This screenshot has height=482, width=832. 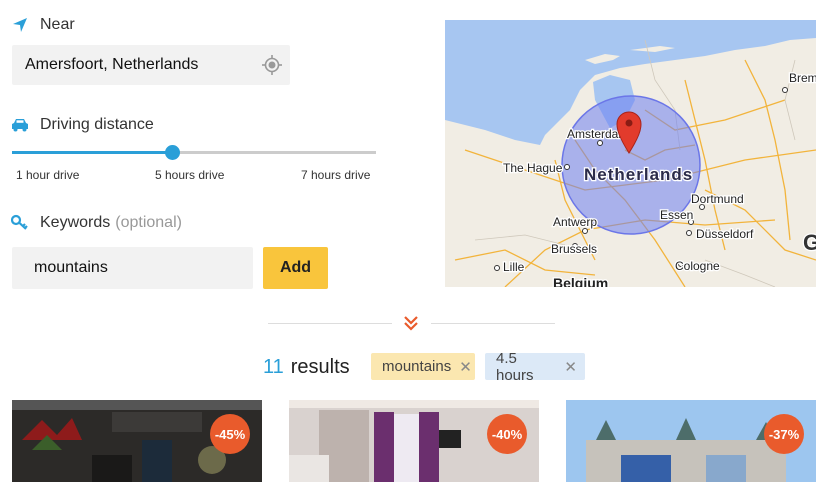 I want to click on near-location-input: Amersfoort, Netherlands, so click(x=151, y=65).